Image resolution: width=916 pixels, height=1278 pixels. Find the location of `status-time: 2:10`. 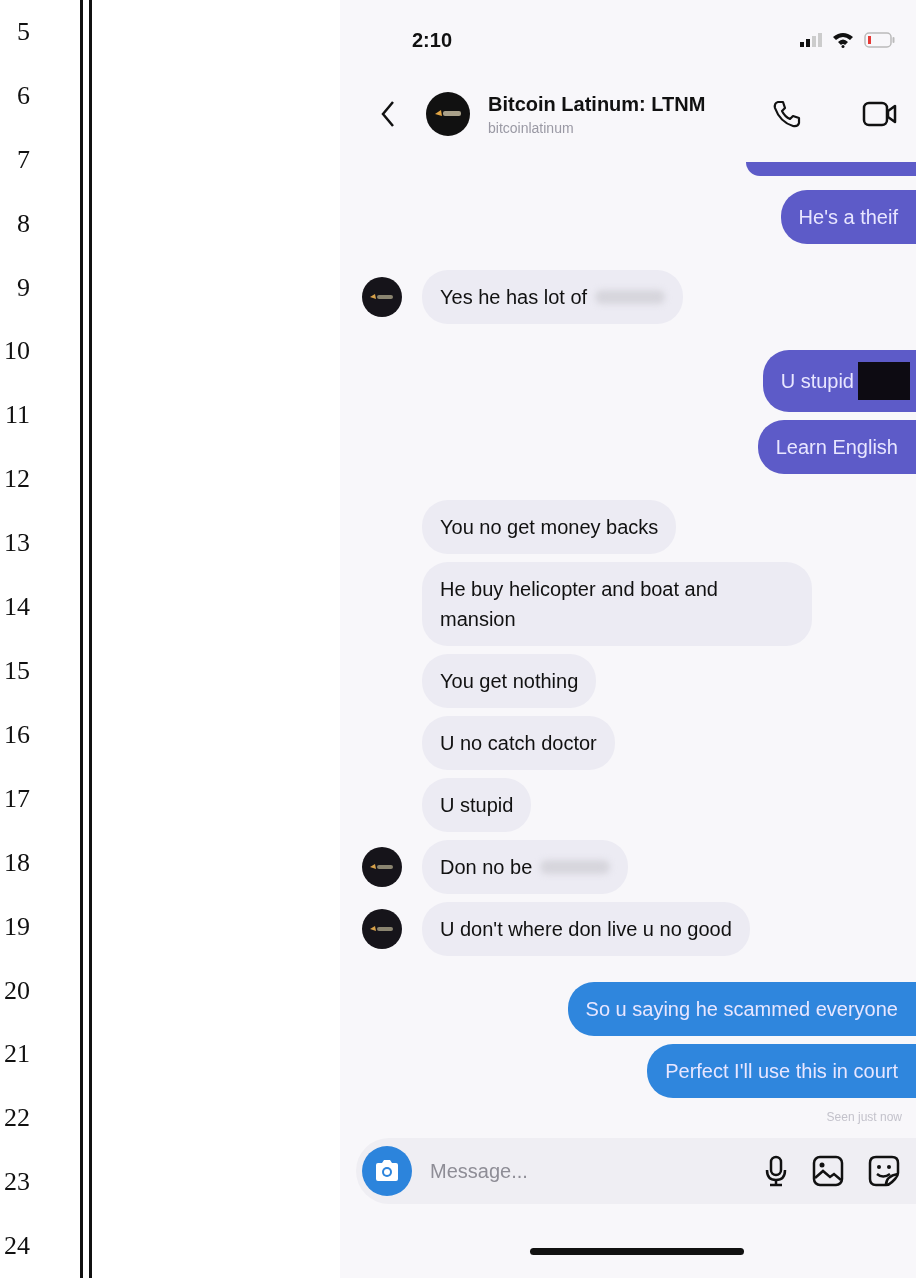

status-time: 2:10 is located at coordinates (432, 40).